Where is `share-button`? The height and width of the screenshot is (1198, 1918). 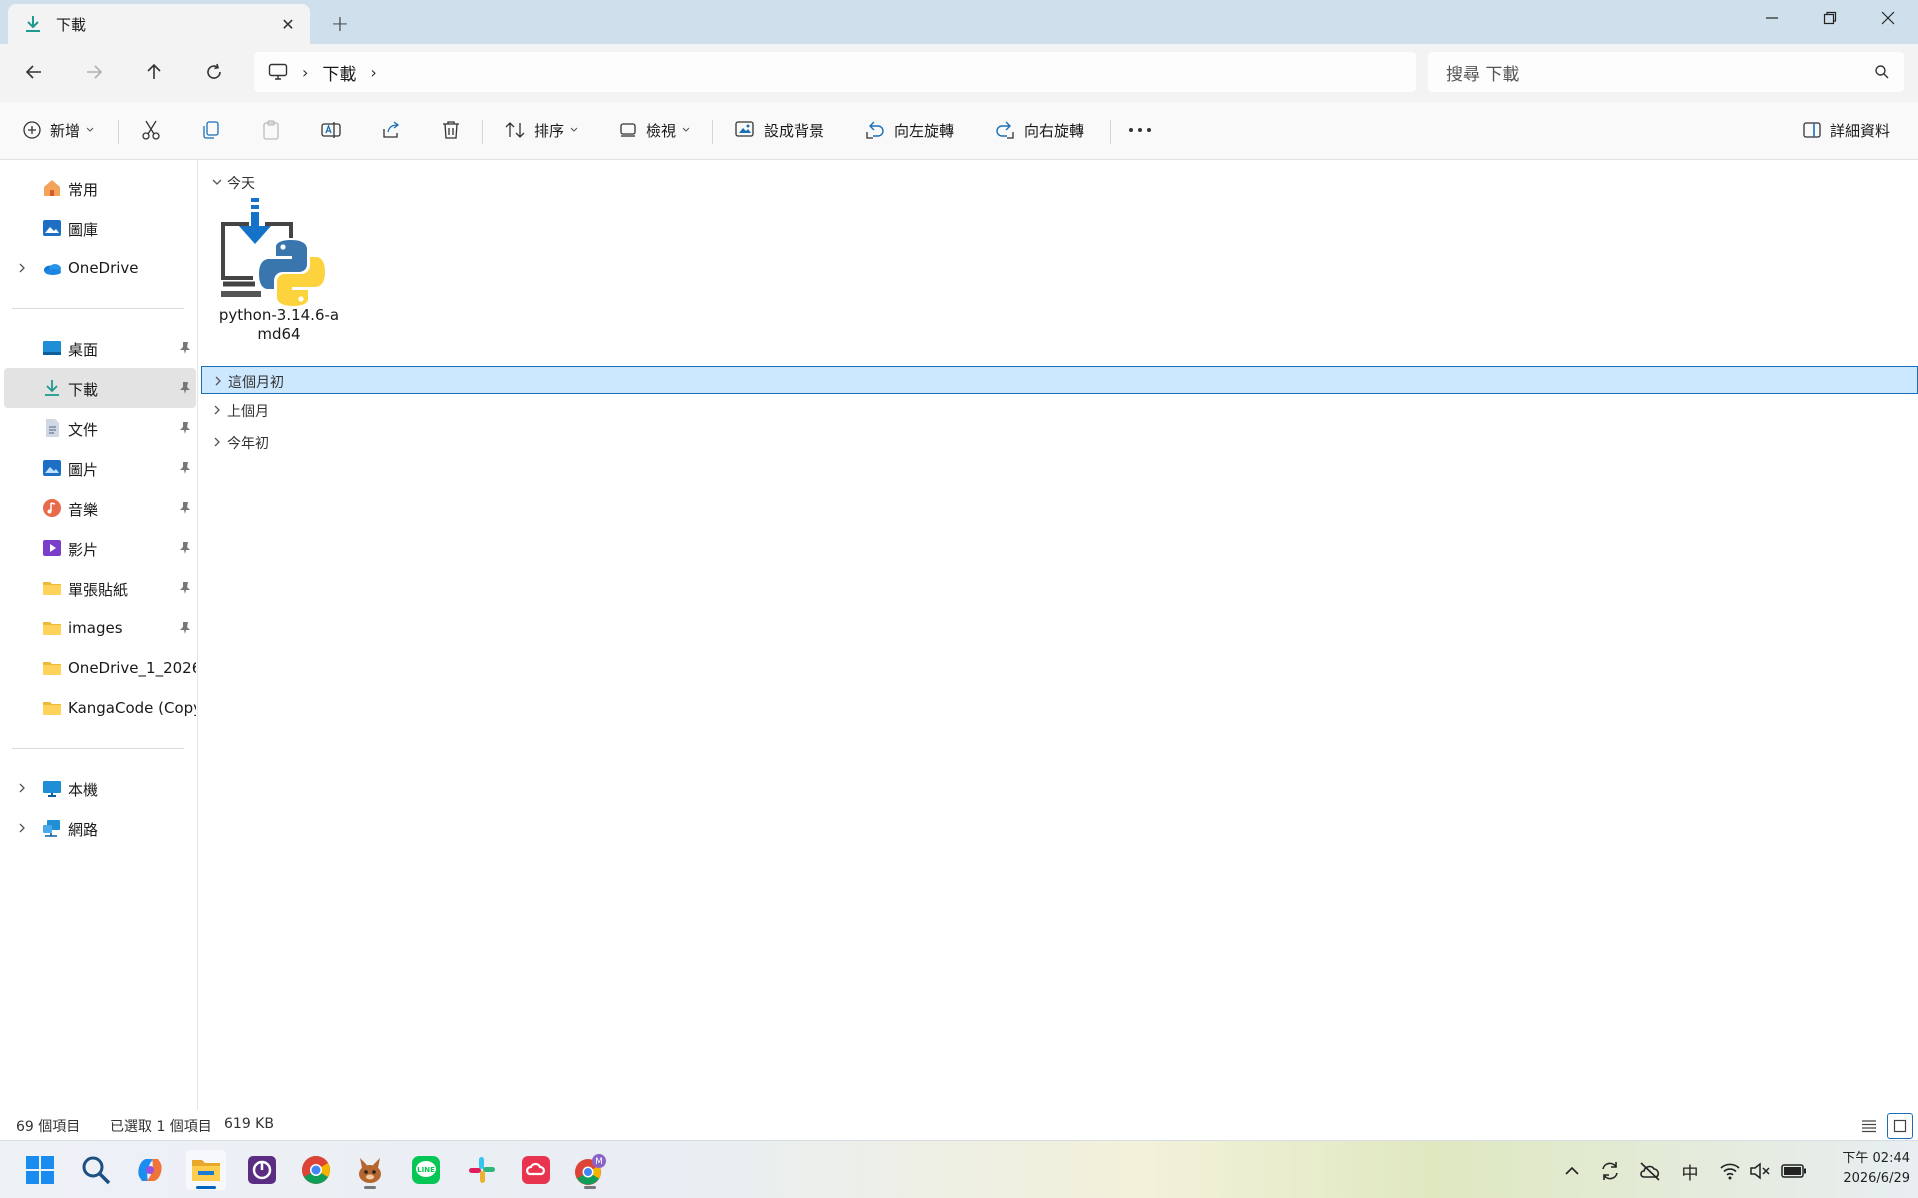 share-button is located at coordinates (391, 130).